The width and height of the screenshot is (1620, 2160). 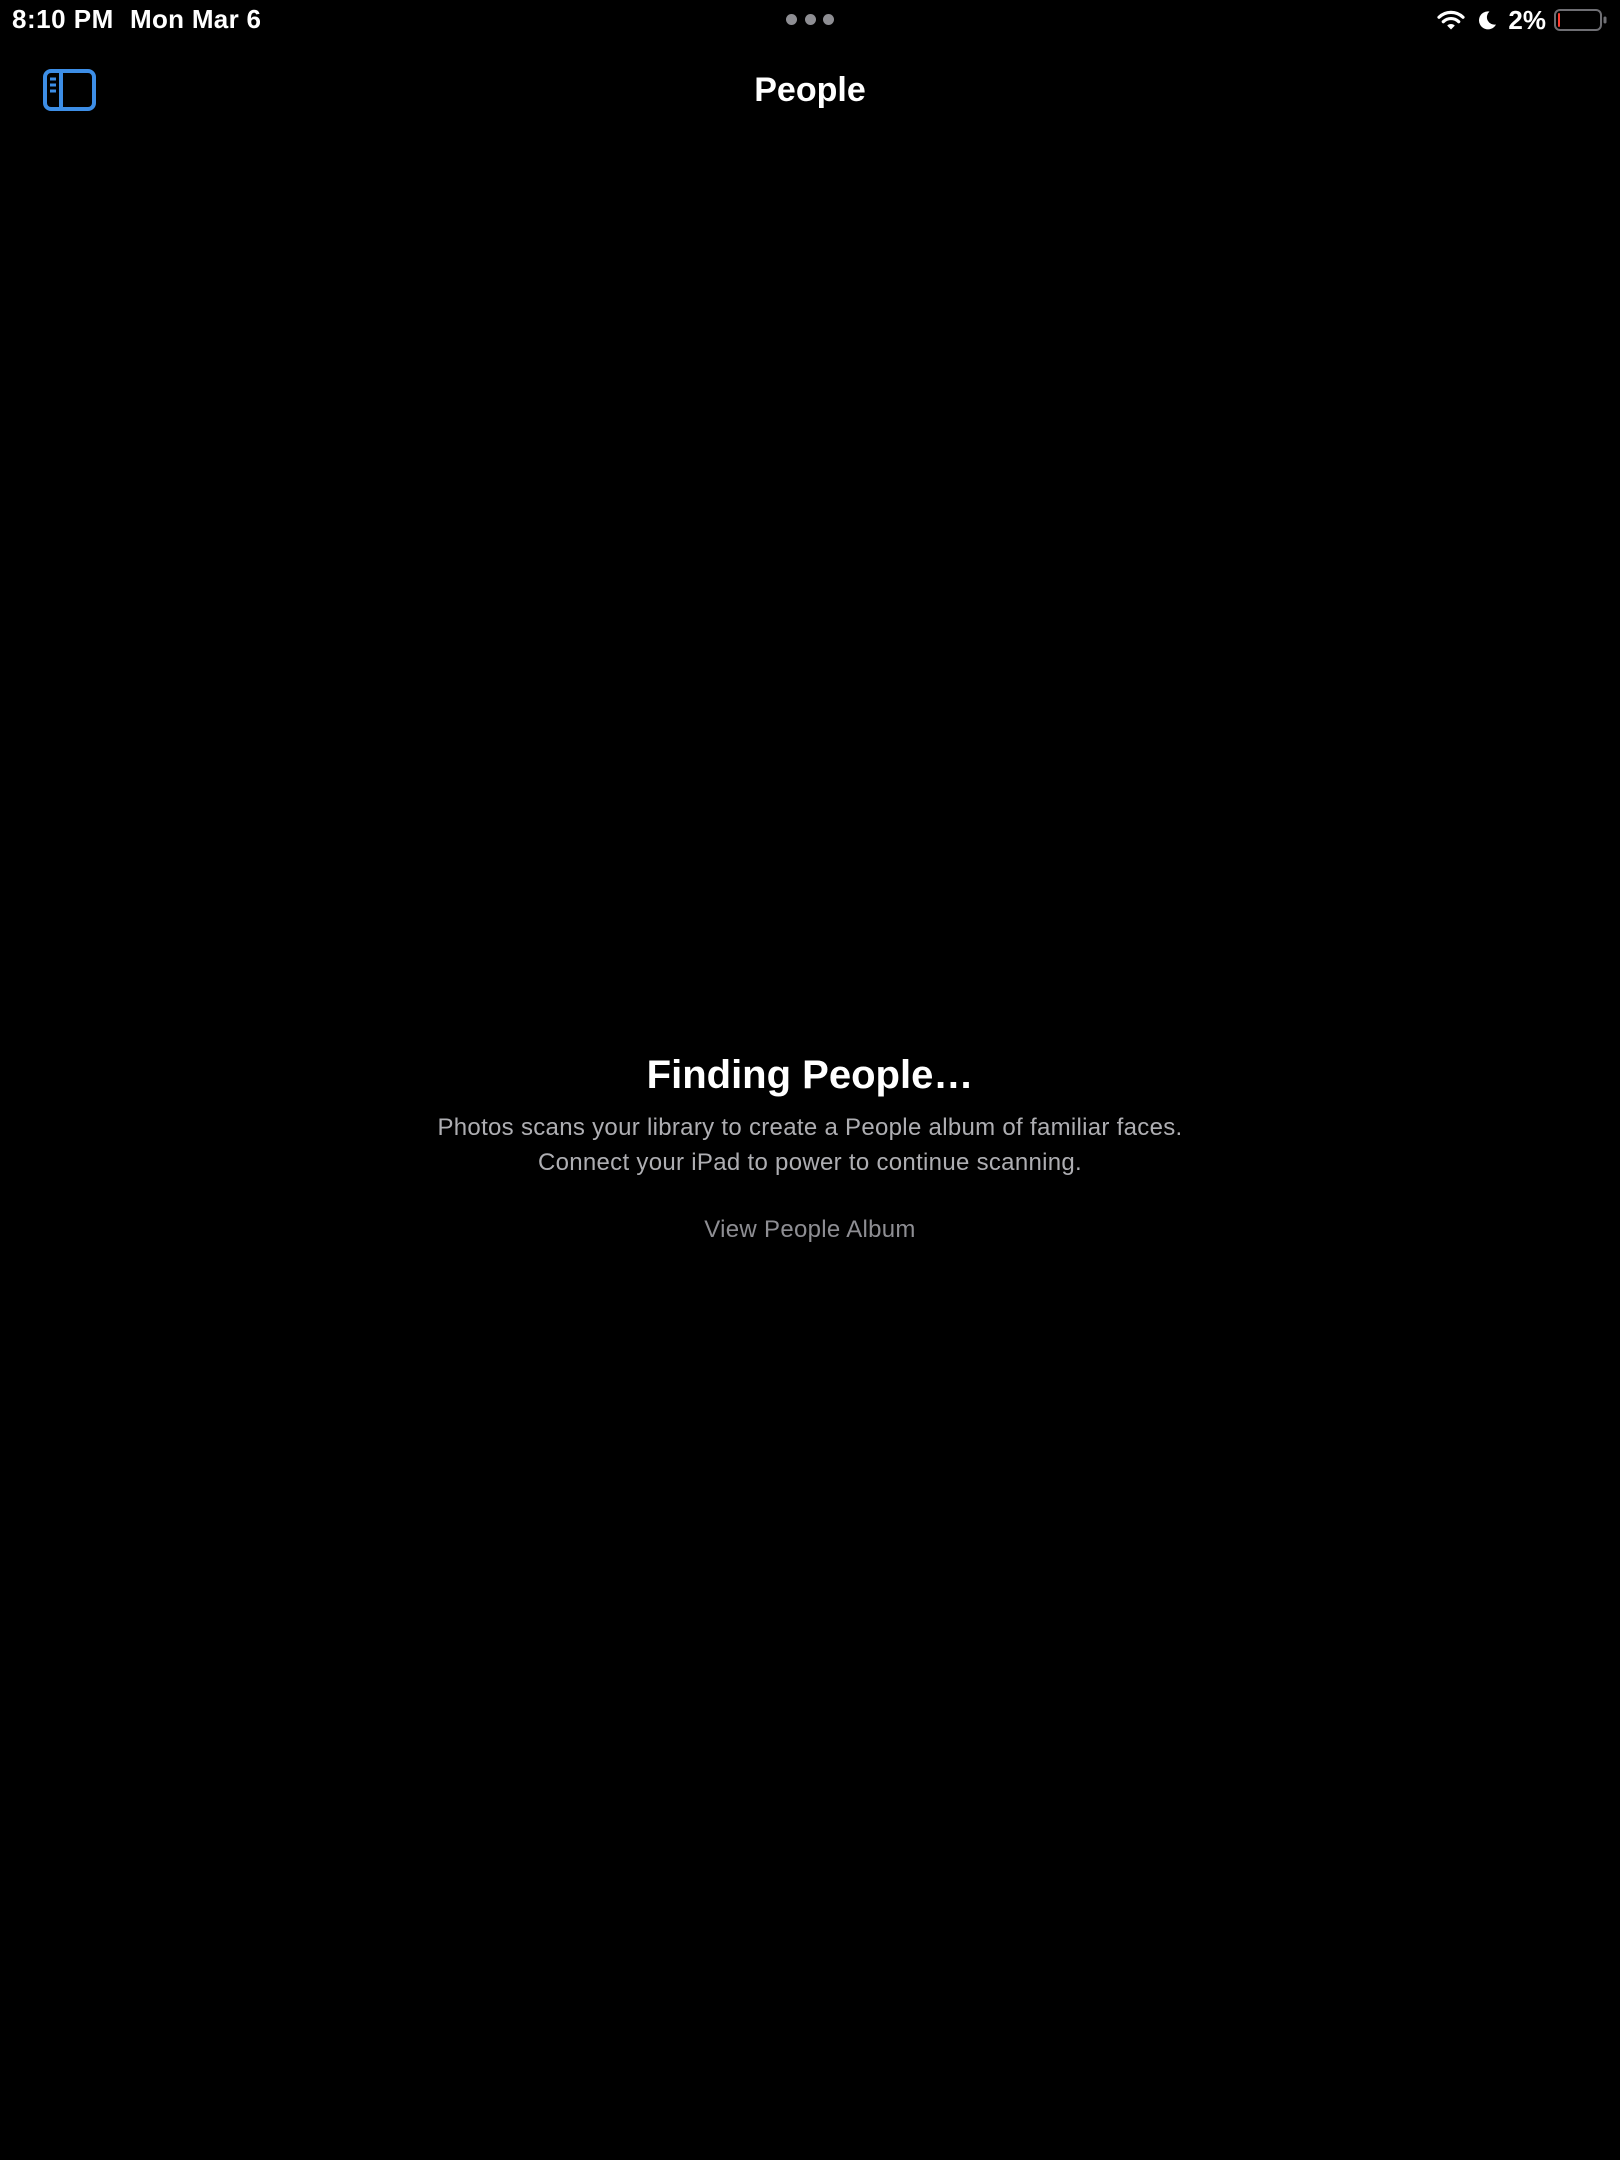 I want to click on view-people-album-link: View People Album, so click(x=809, y=1230).